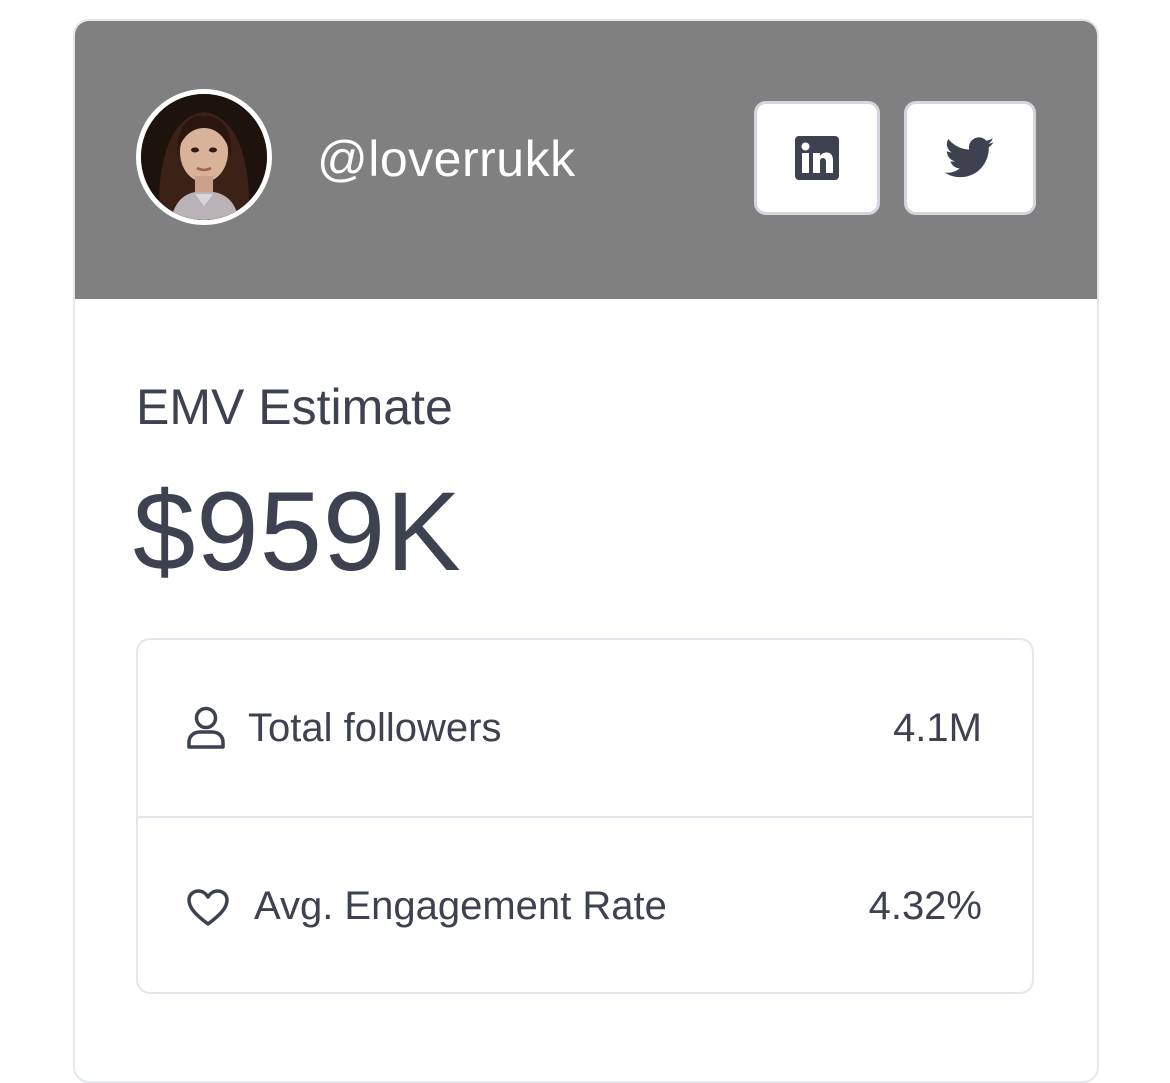 The width and height of the screenshot is (1170, 1083). I want to click on twitter-button, so click(970, 158).